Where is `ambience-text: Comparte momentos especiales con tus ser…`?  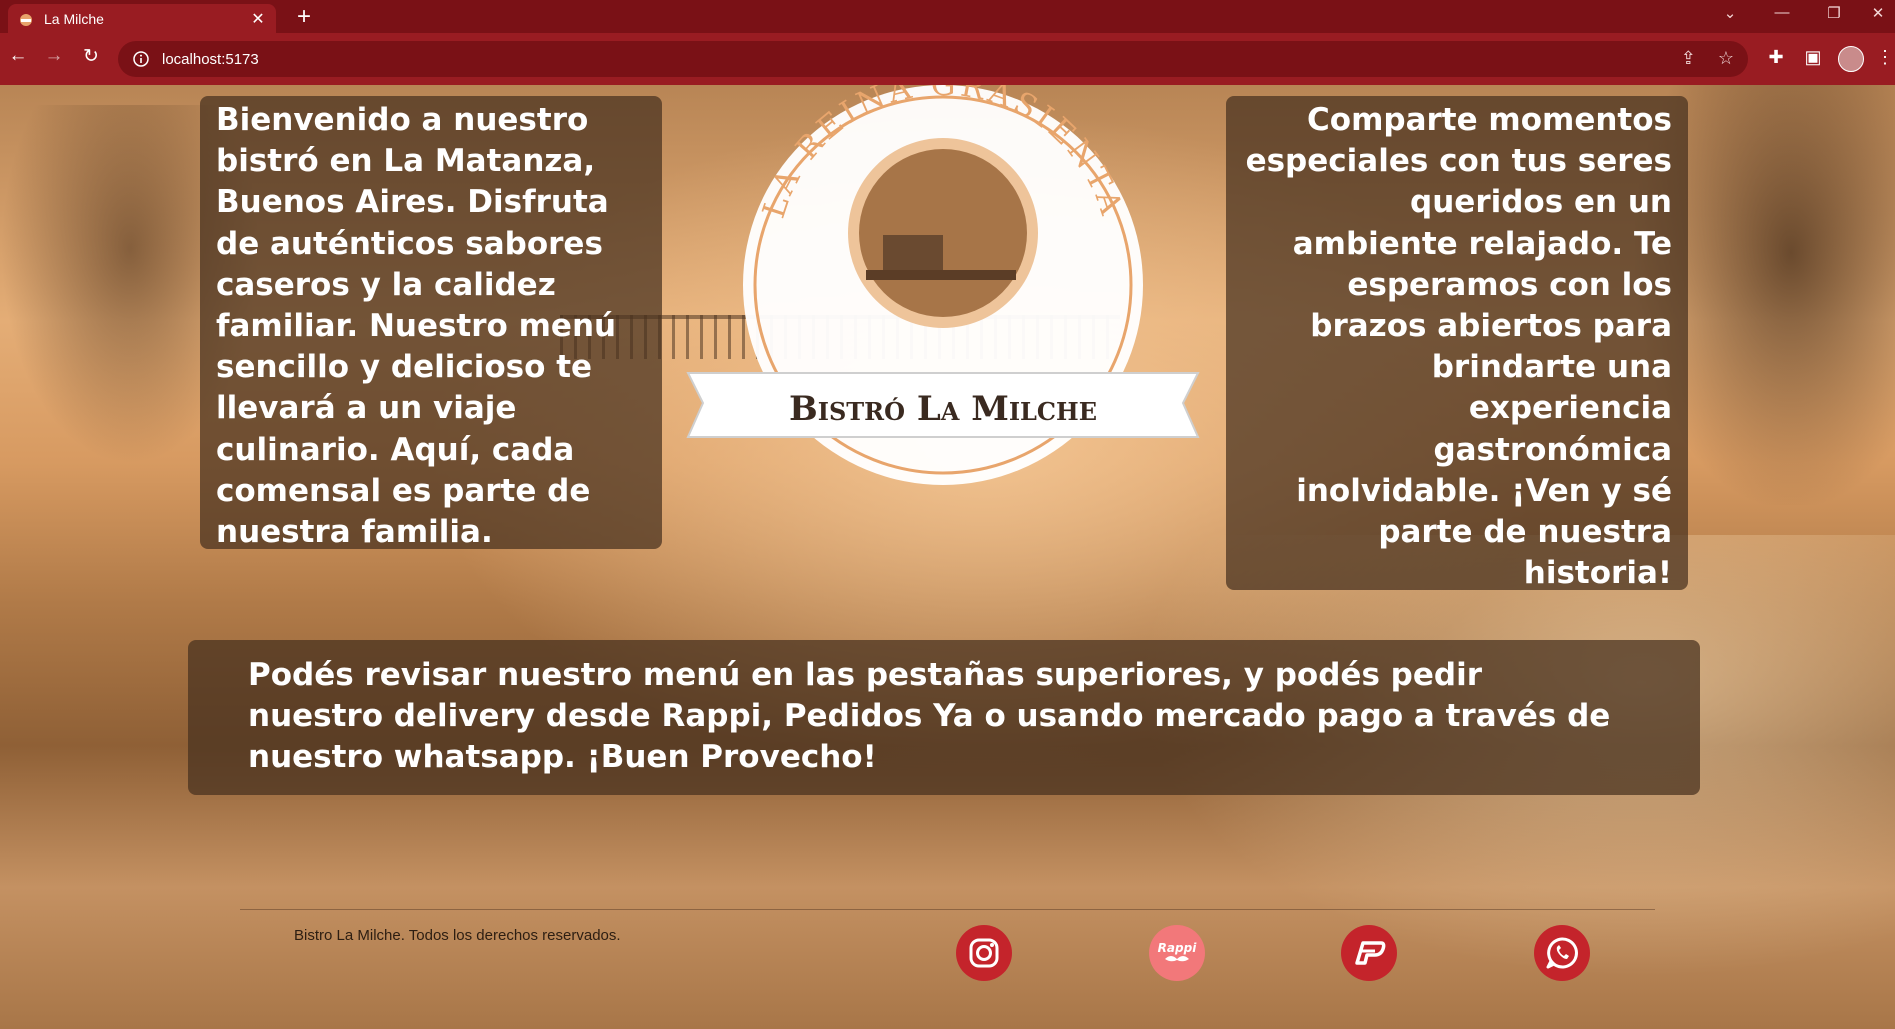
ambience-text: Comparte momentos especiales con tus ser… is located at coordinates (1458, 347).